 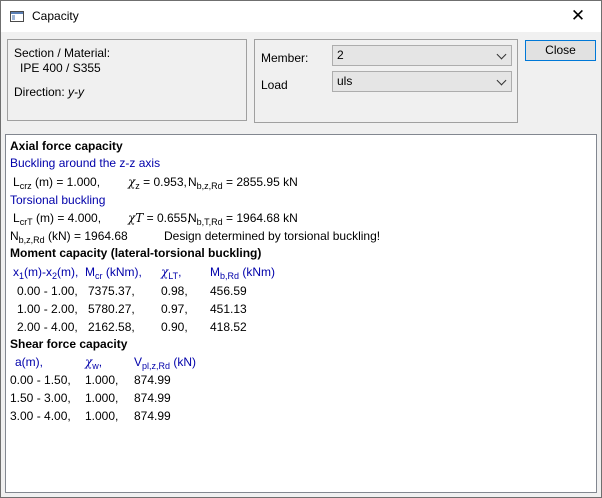 What do you see at coordinates (29, 362) in the screenshot?
I see `shear-col-range: a(m),` at bounding box center [29, 362].